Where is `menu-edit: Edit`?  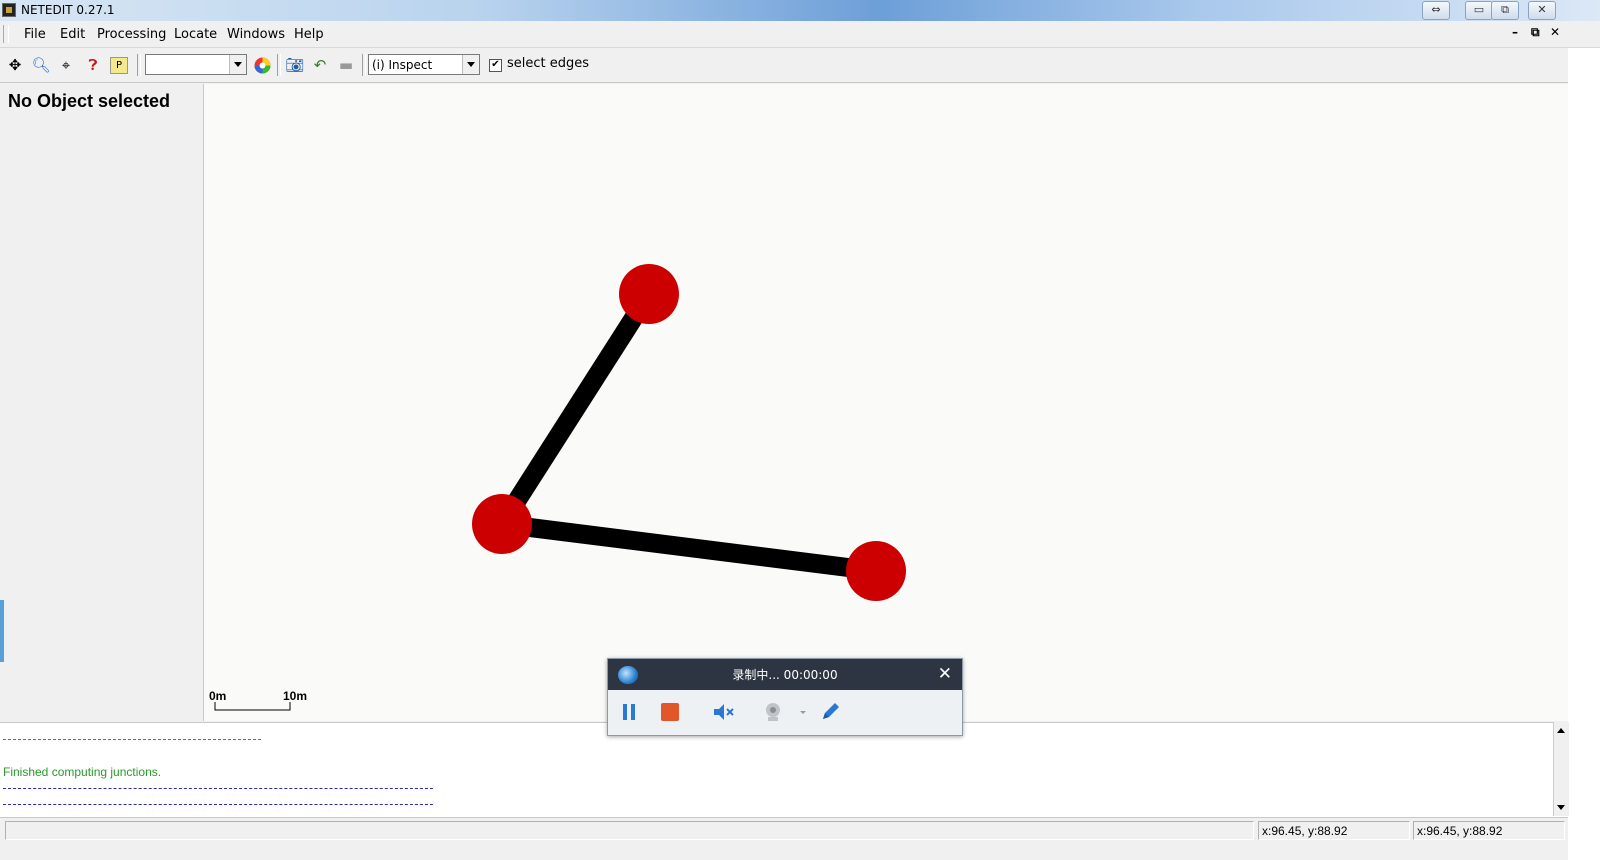
menu-edit: Edit is located at coordinates (72, 34).